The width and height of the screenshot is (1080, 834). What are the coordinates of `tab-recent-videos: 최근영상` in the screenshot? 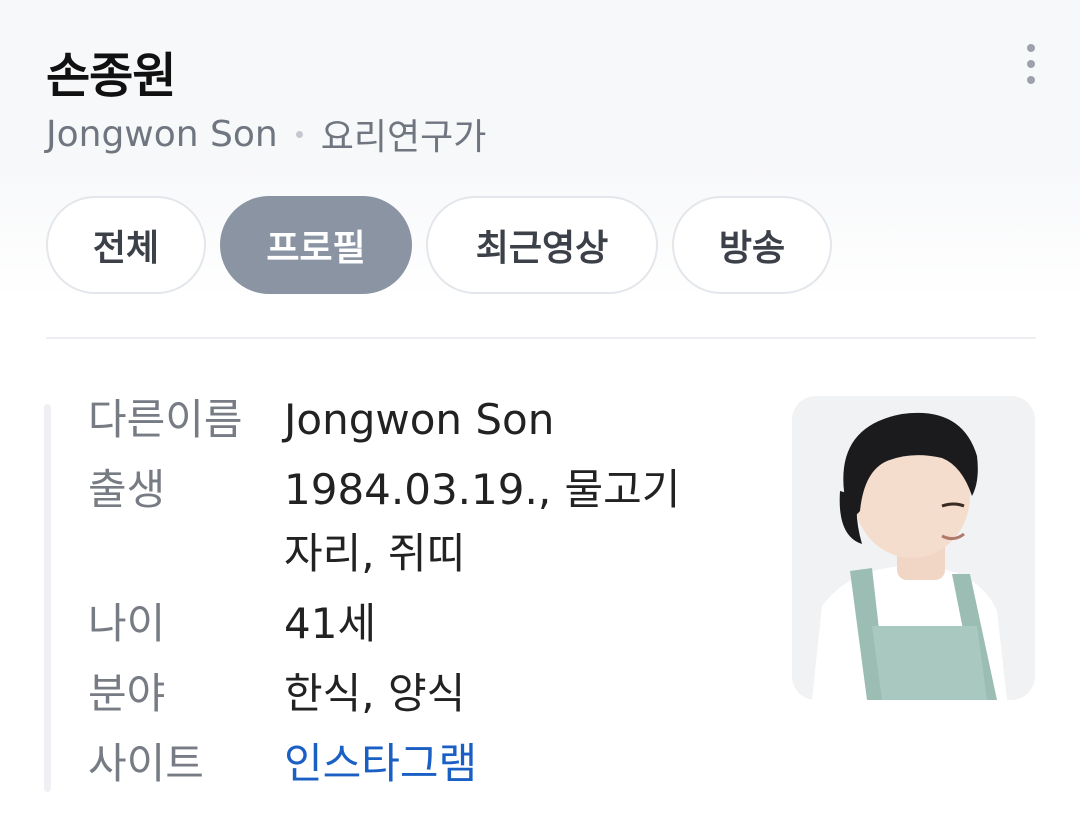 It's located at (542, 245).